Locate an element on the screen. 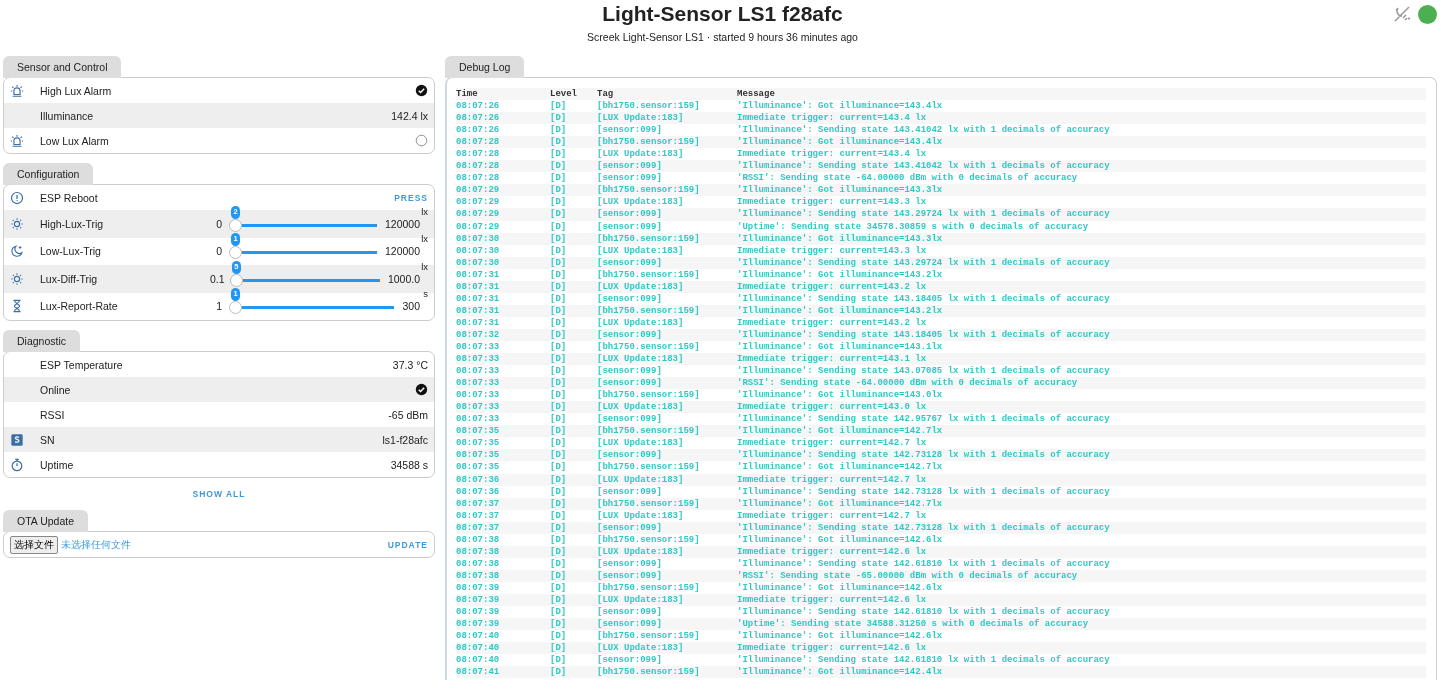 This screenshot has height=680, width=1445. log-time: 08:07:28 is located at coordinates (478, 178).